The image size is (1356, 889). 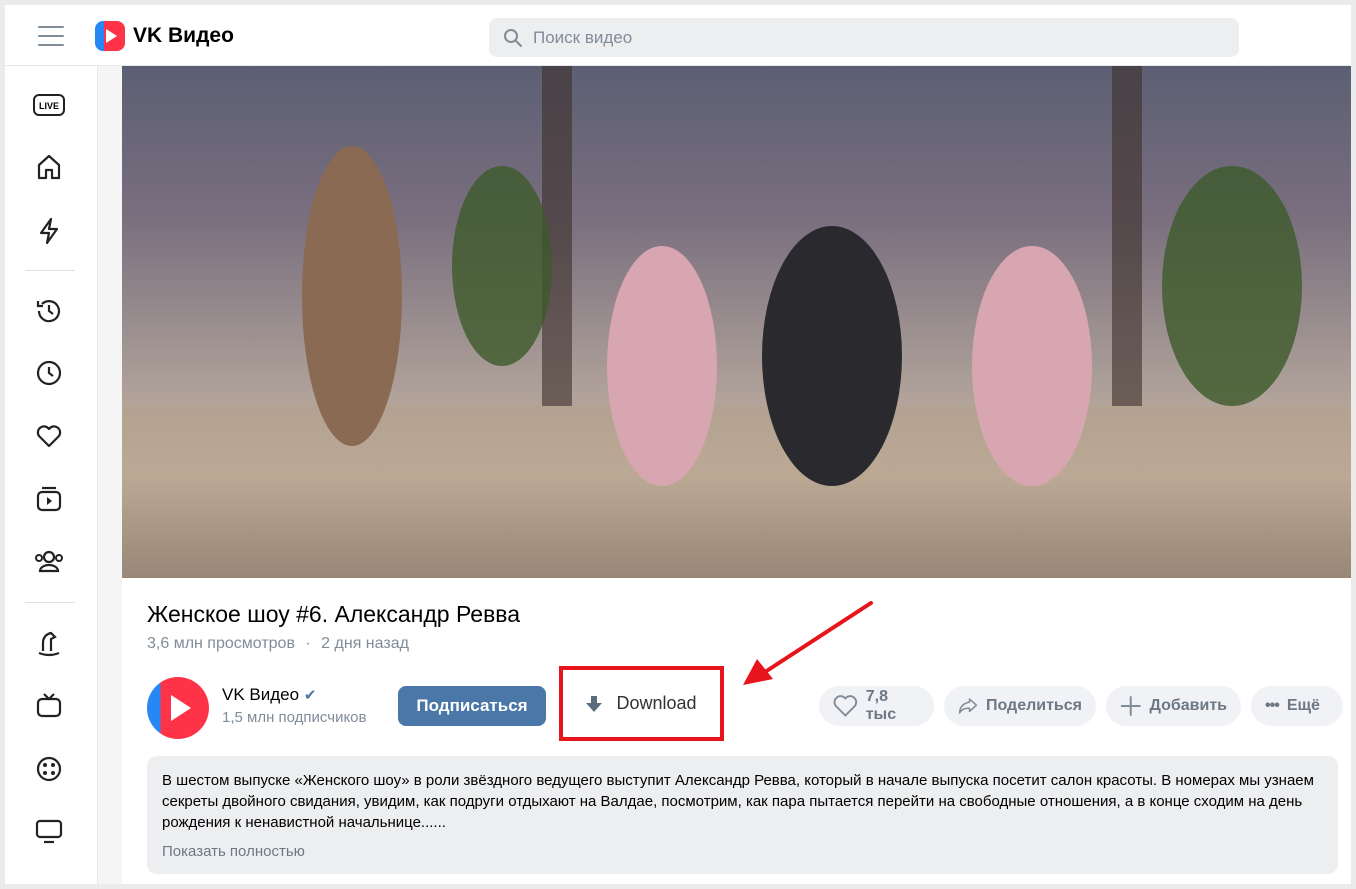 What do you see at coordinates (365, 643) in the screenshot?
I see `upload-date: 2 дня назад` at bounding box center [365, 643].